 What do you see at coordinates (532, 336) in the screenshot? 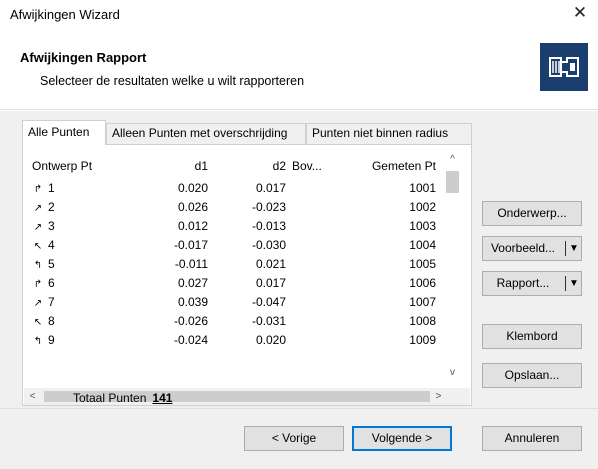
I see `klembord-button: Klembord` at bounding box center [532, 336].